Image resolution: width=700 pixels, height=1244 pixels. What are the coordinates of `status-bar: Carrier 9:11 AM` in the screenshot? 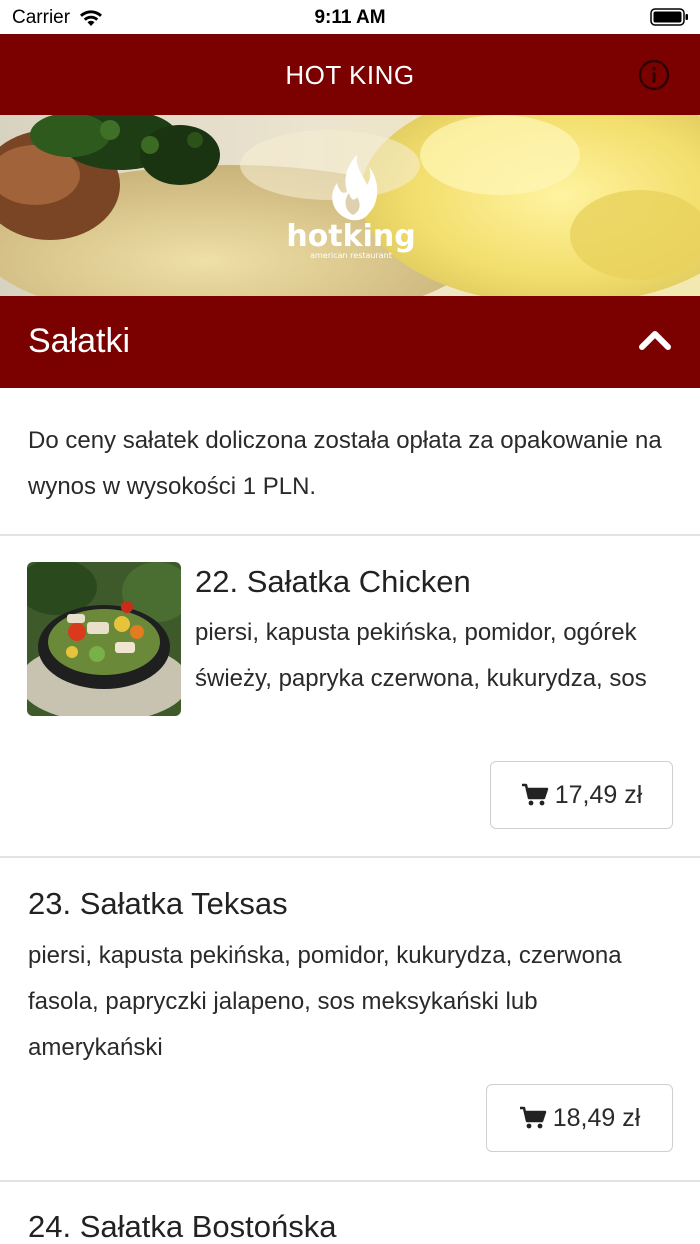 It's located at (350, 17).